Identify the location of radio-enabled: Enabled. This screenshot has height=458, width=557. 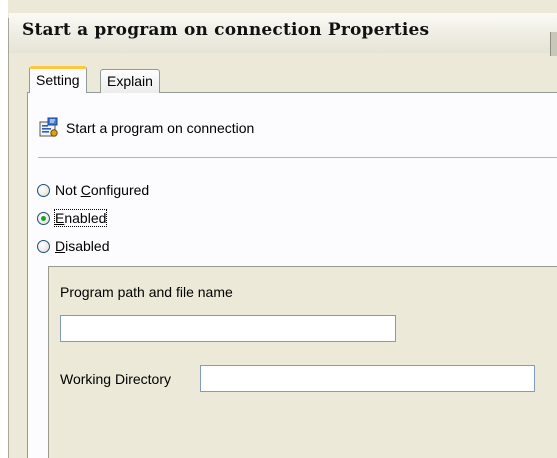
(72, 218).